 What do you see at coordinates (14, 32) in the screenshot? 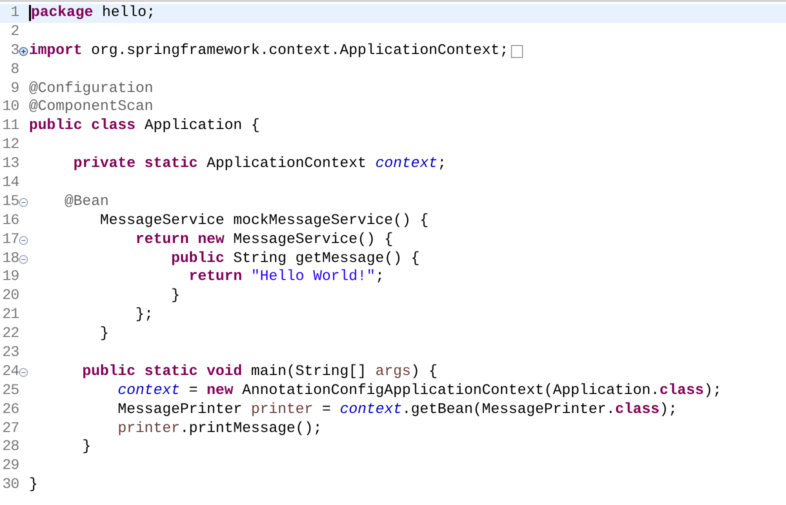
I see `line-number: 2` at bounding box center [14, 32].